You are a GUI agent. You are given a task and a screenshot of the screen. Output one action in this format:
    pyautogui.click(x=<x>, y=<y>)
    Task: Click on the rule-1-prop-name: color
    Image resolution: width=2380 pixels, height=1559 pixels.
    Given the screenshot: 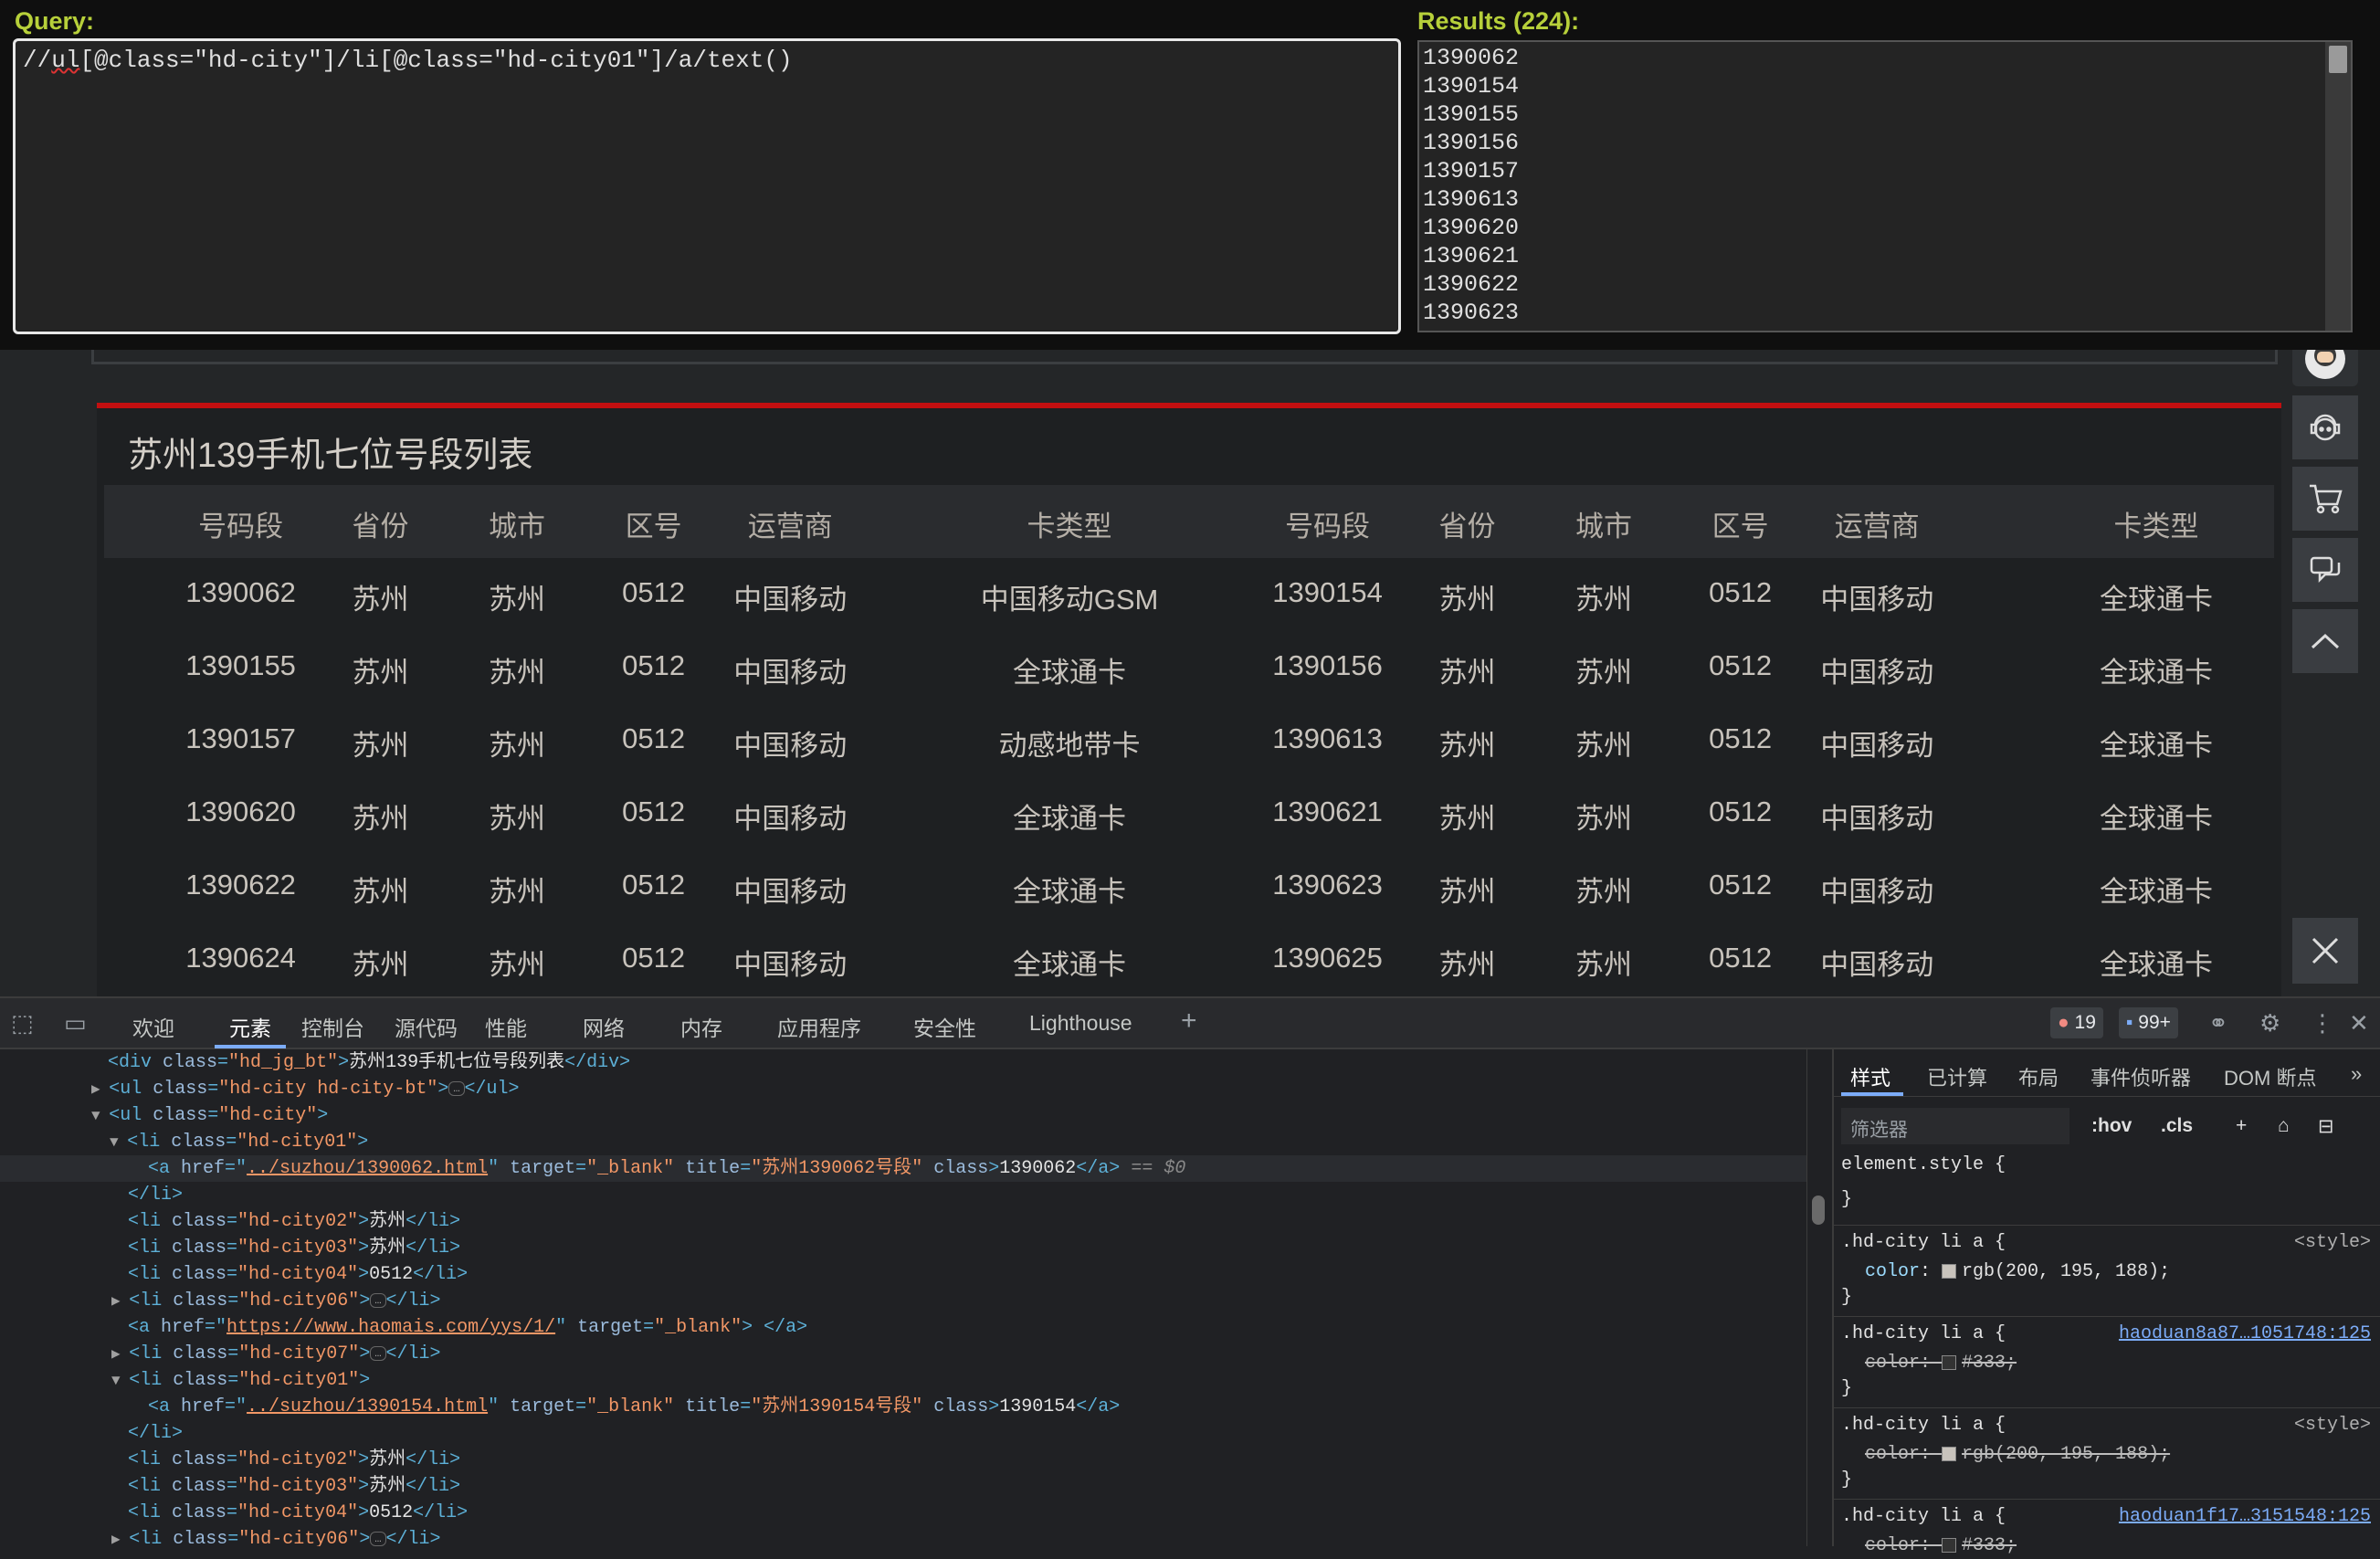 What is the action you would take?
    pyautogui.click(x=1893, y=1271)
    